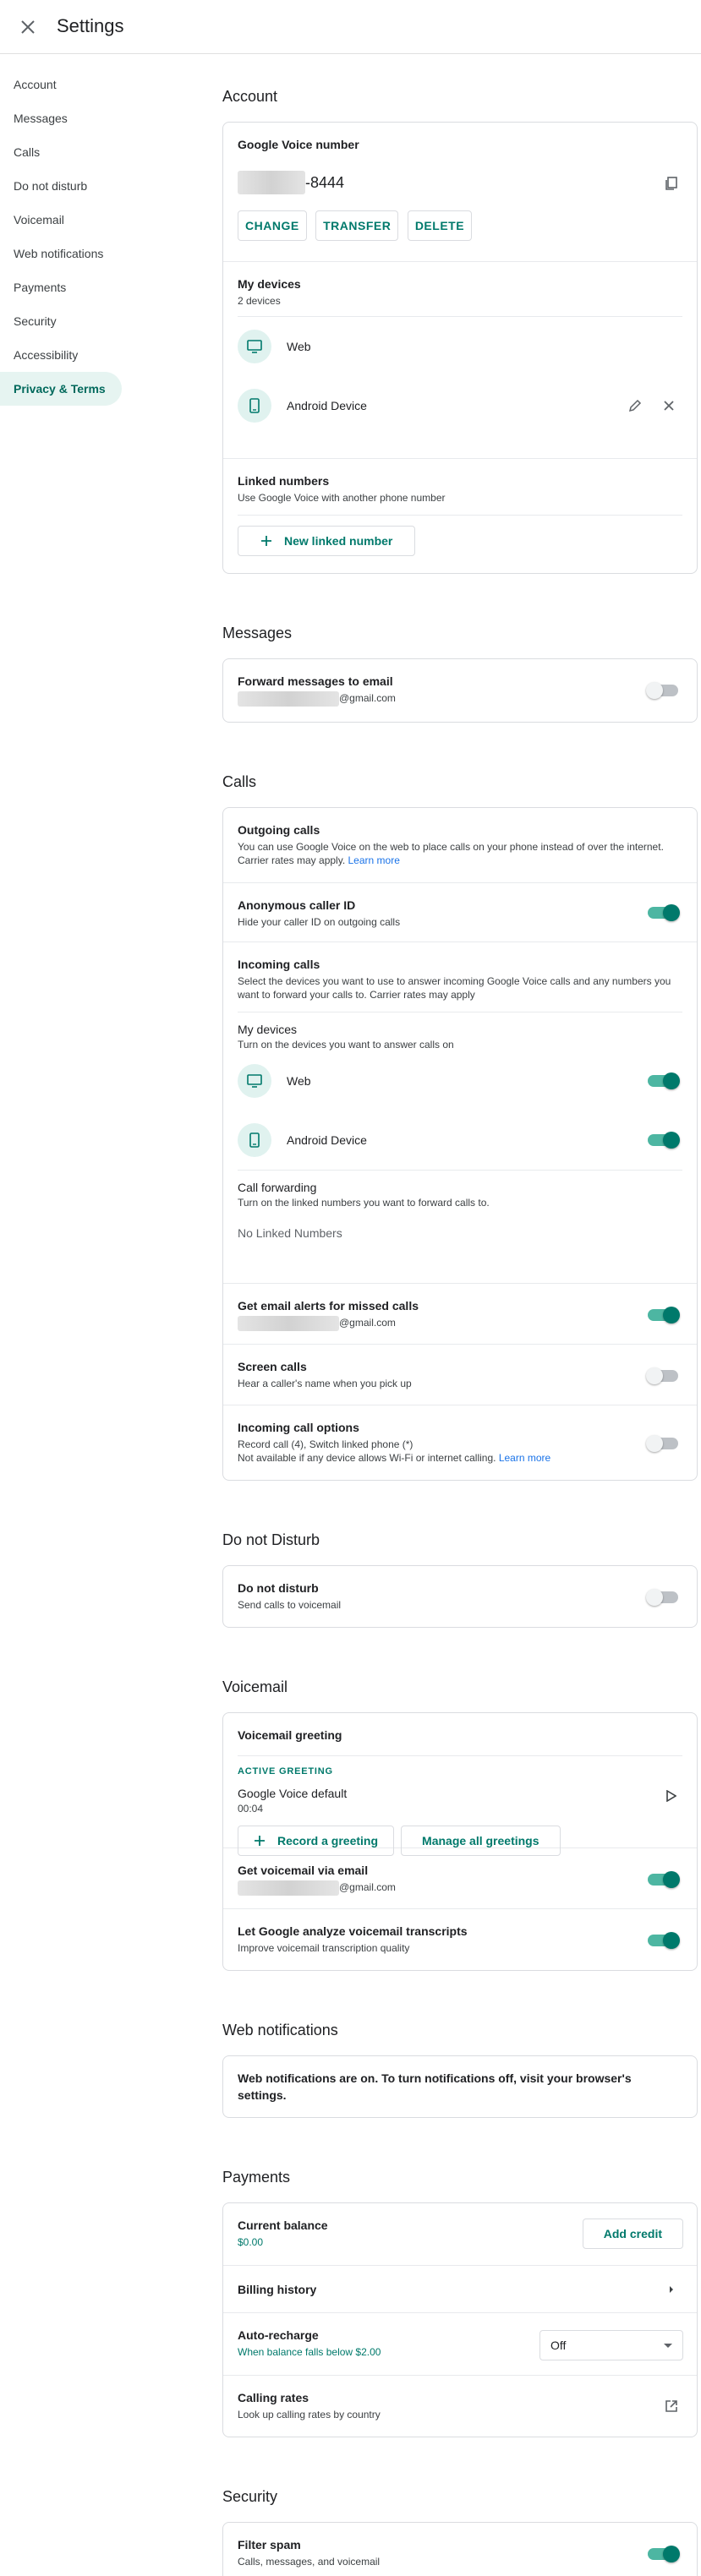 This screenshot has width=701, height=2576. Describe the element at coordinates (67, 152) in the screenshot. I see `sidebar-item-calls: Calls` at that location.